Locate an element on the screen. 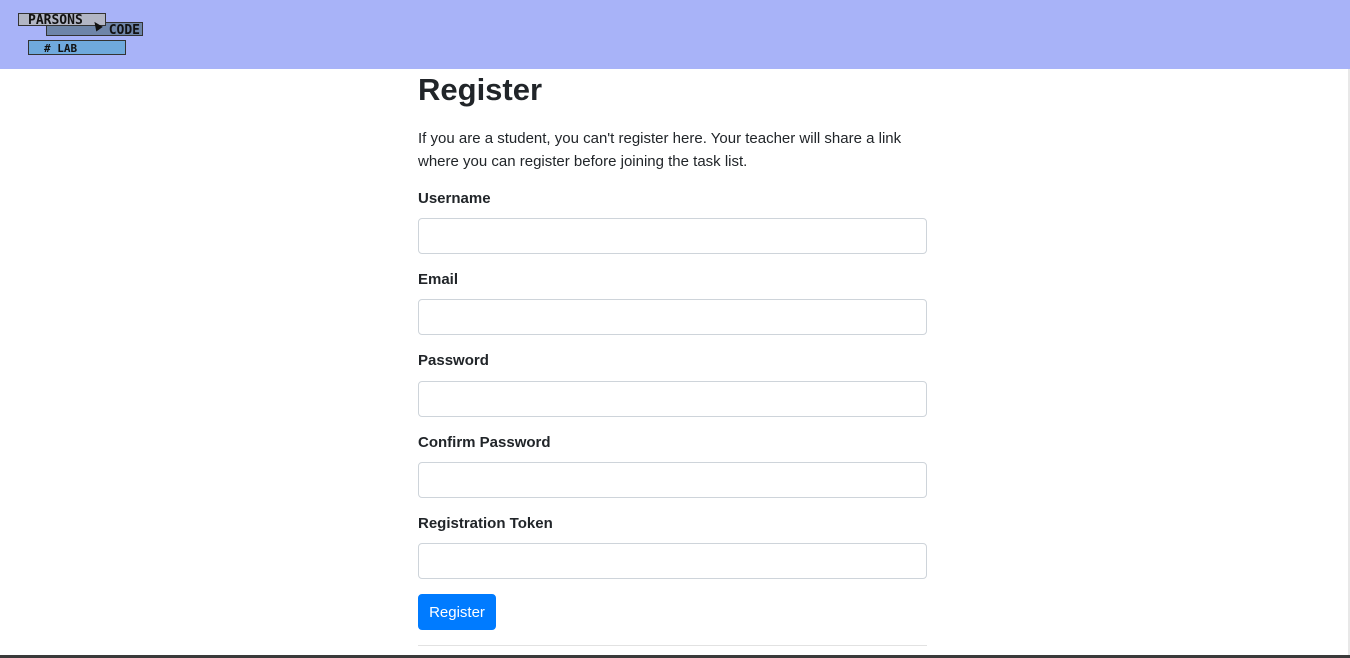 Image resolution: width=1350 pixels, height=658 pixels. registration-token-label: Registration Token is located at coordinates (485, 523).